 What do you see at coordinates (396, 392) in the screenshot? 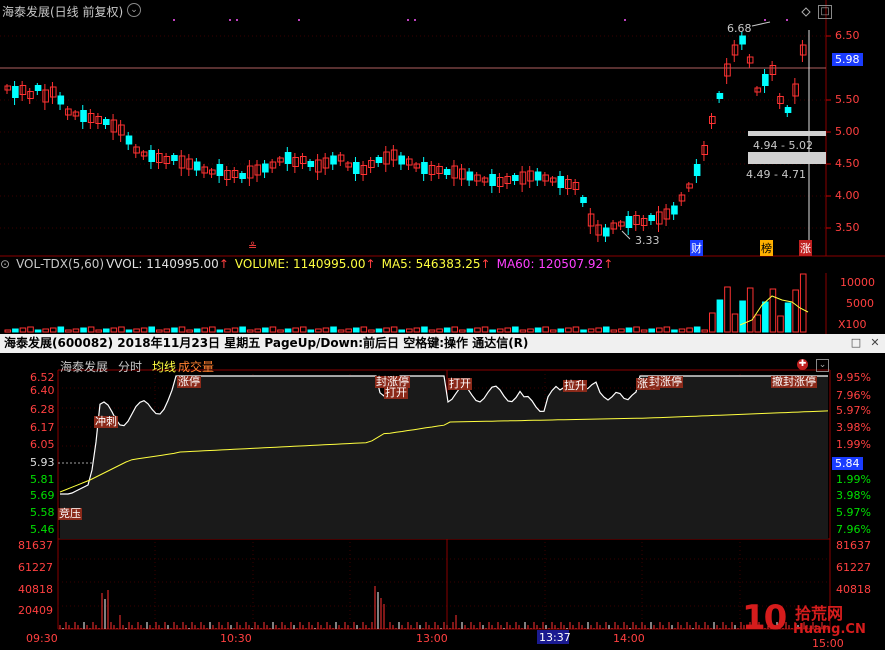
I see `event-annotation: 打开` at bounding box center [396, 392].